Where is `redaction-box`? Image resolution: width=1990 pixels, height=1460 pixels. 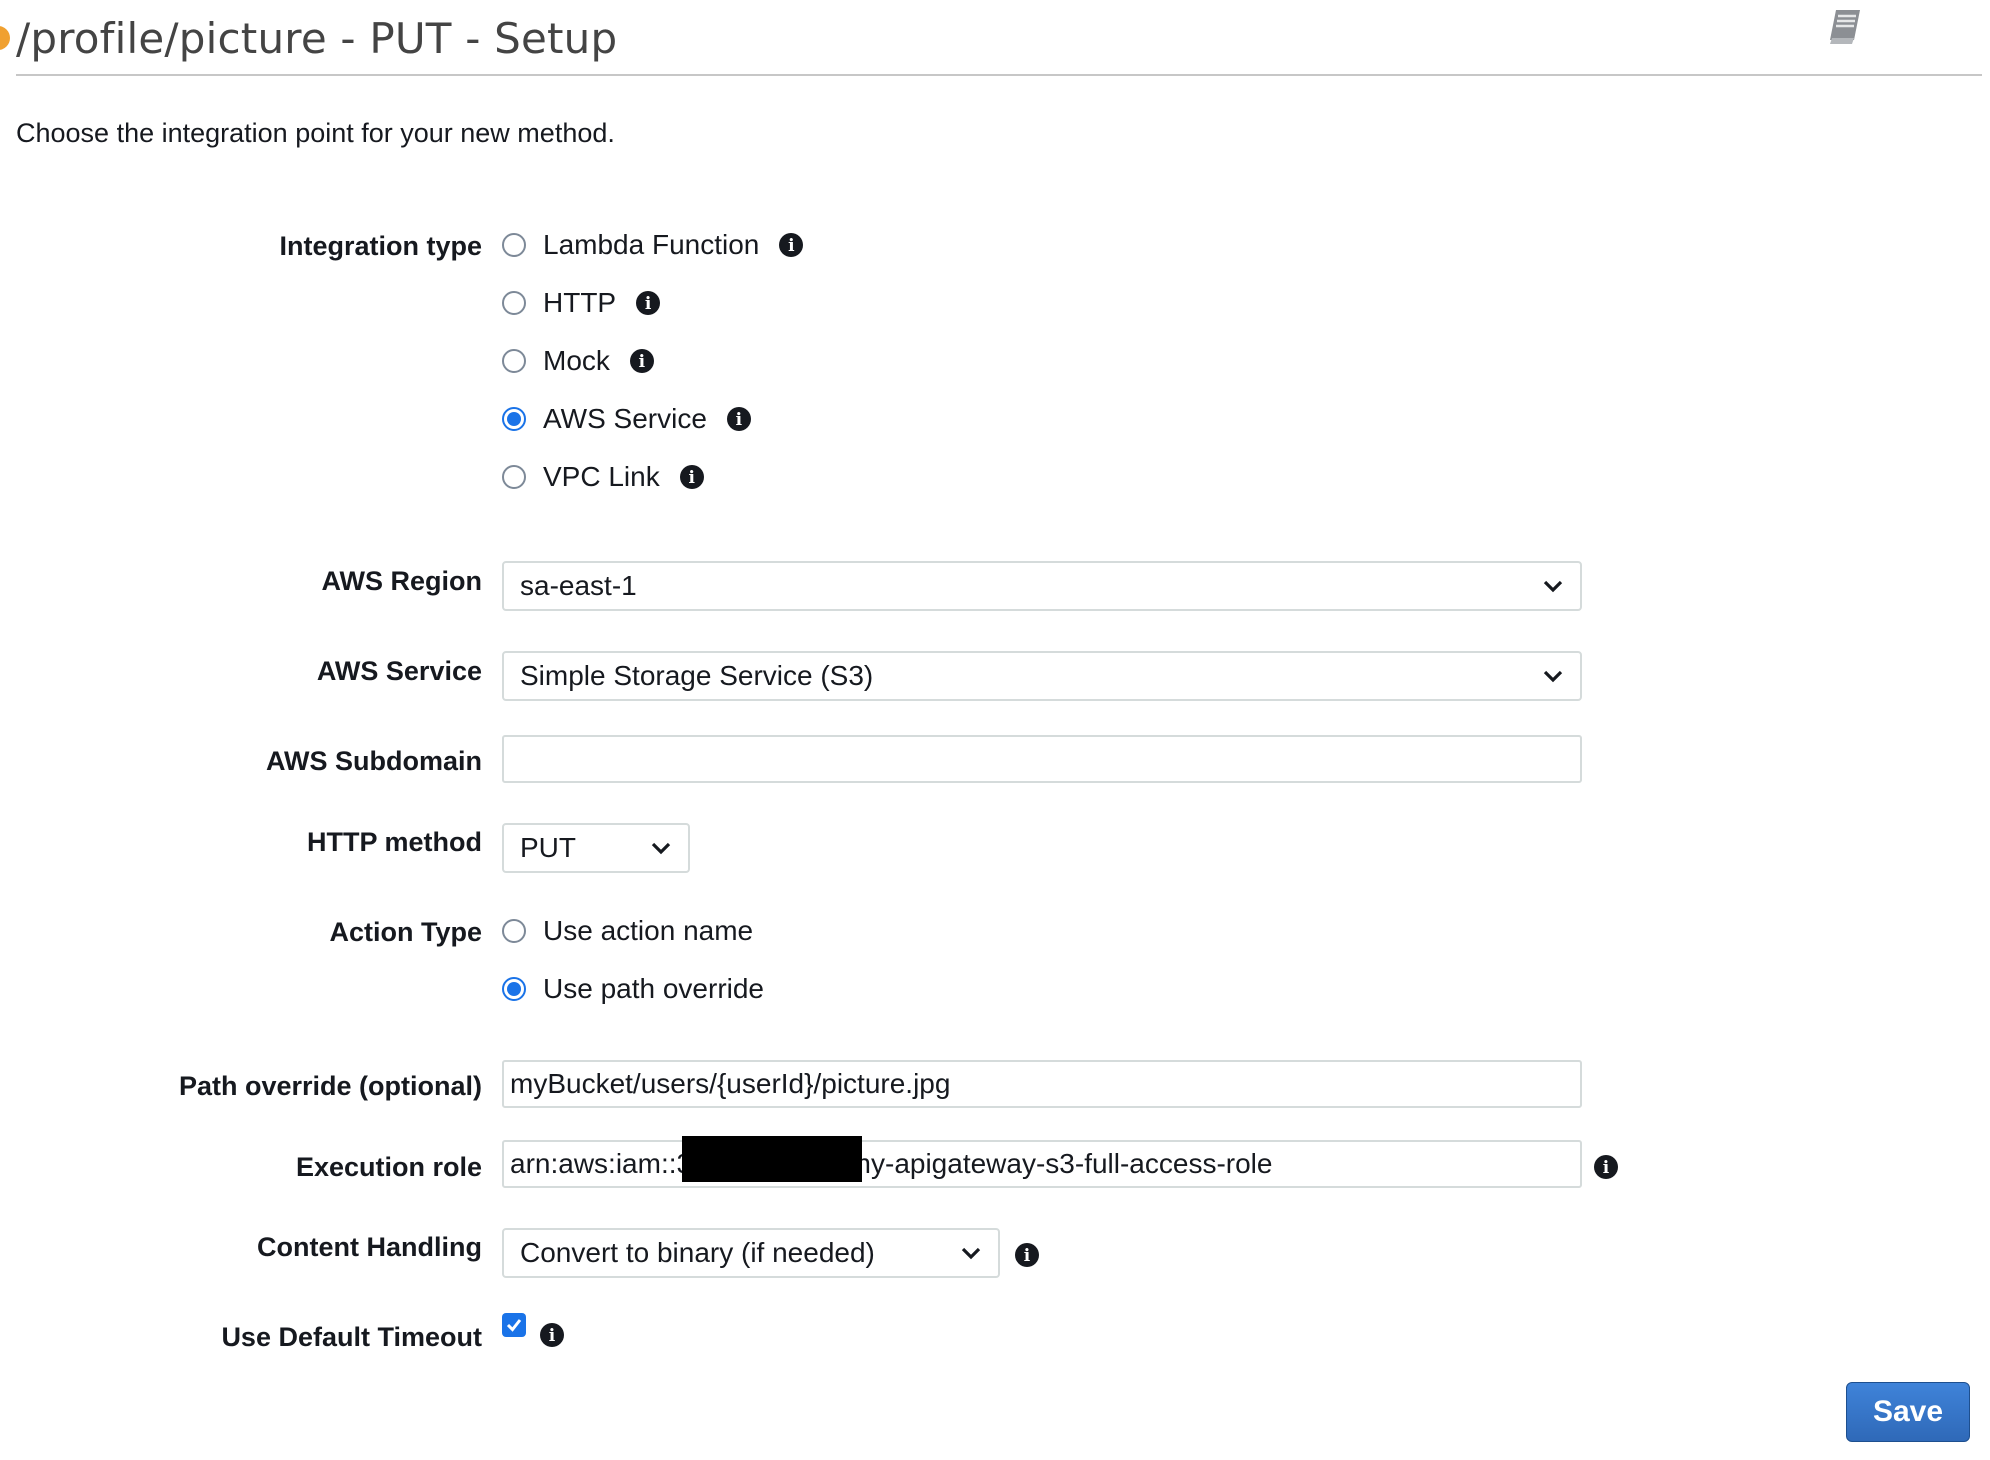
redaction-box is located at coordinates (772, 1159).